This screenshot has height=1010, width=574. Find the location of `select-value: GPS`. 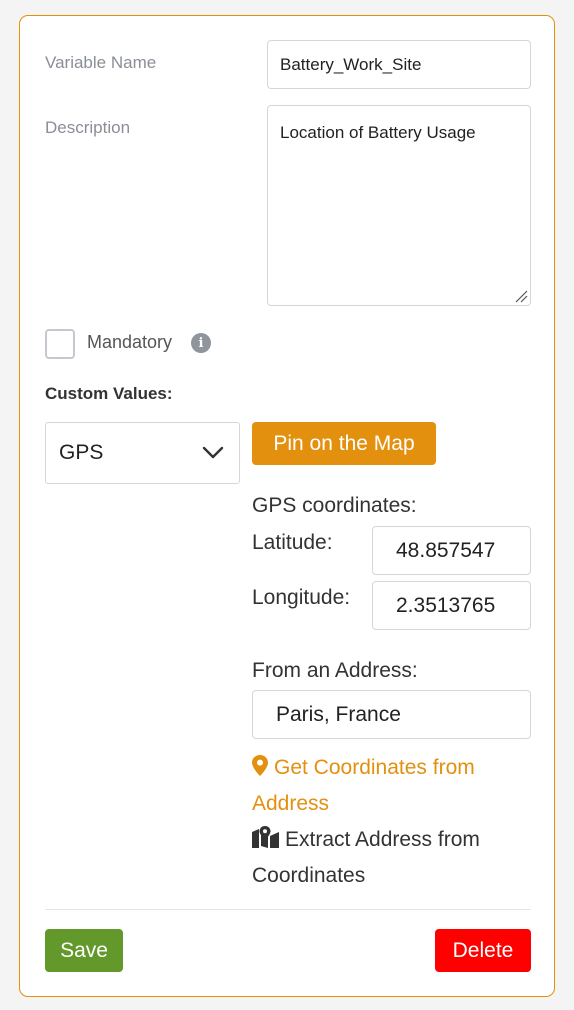

select-value: GPS is located at coordinates (81, 452).